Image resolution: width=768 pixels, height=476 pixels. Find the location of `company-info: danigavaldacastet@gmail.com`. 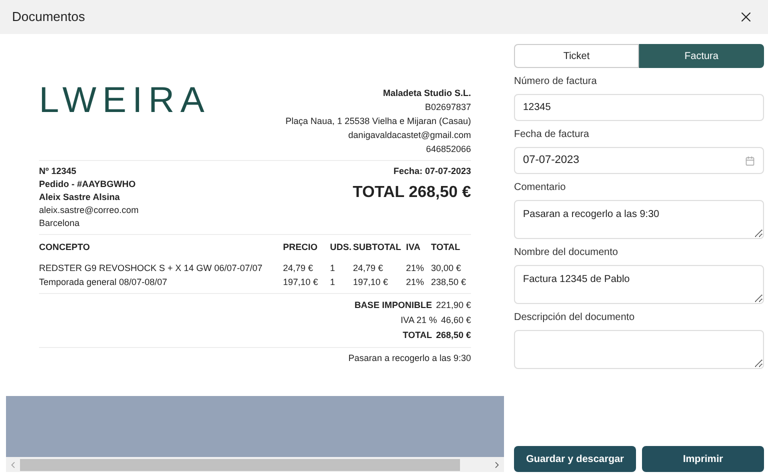

company-info: danigavaldacastet@gmail.com is located at coordinates (409, 135).